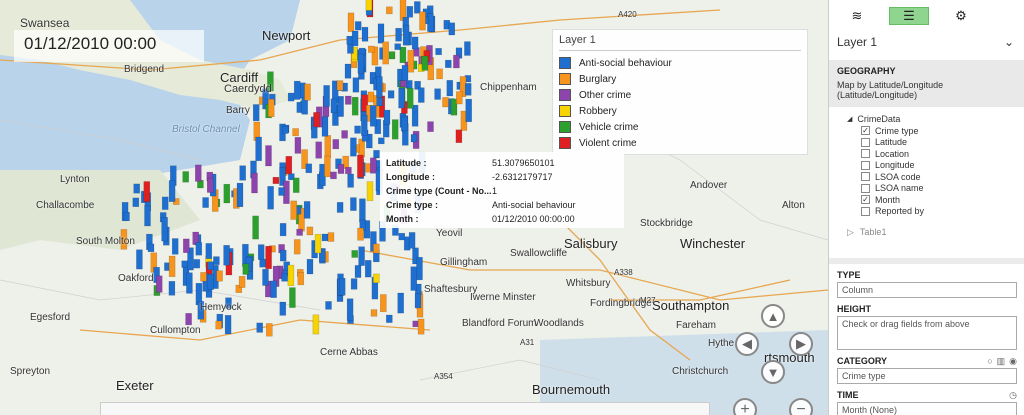  Describe the element at coordinates (935, 131) in the screenshot. I see `field-checkbox-row: ✓ Crime type` at that location.